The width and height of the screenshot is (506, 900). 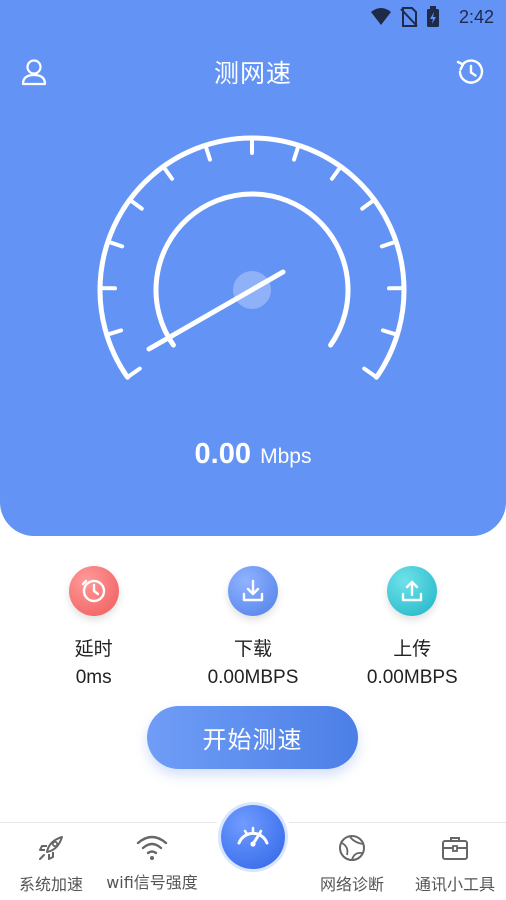 What do you see at coordinates (351, 884) in the screenshot?
I see `nav-label-network-diagnosis: 网络诊断` at bounding box center [351, 884].